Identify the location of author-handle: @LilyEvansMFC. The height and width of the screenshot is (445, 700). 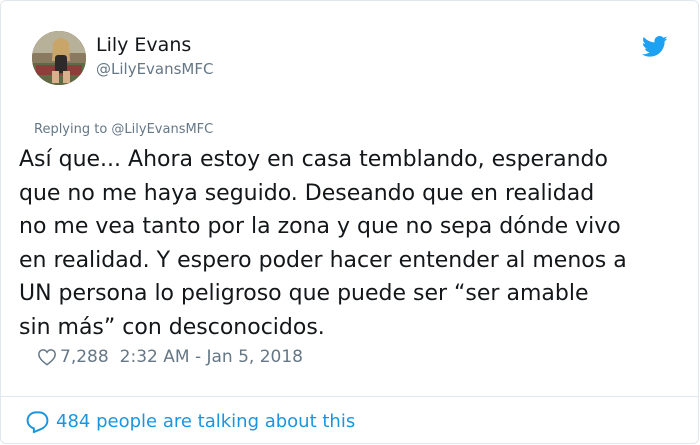
(154, 69).